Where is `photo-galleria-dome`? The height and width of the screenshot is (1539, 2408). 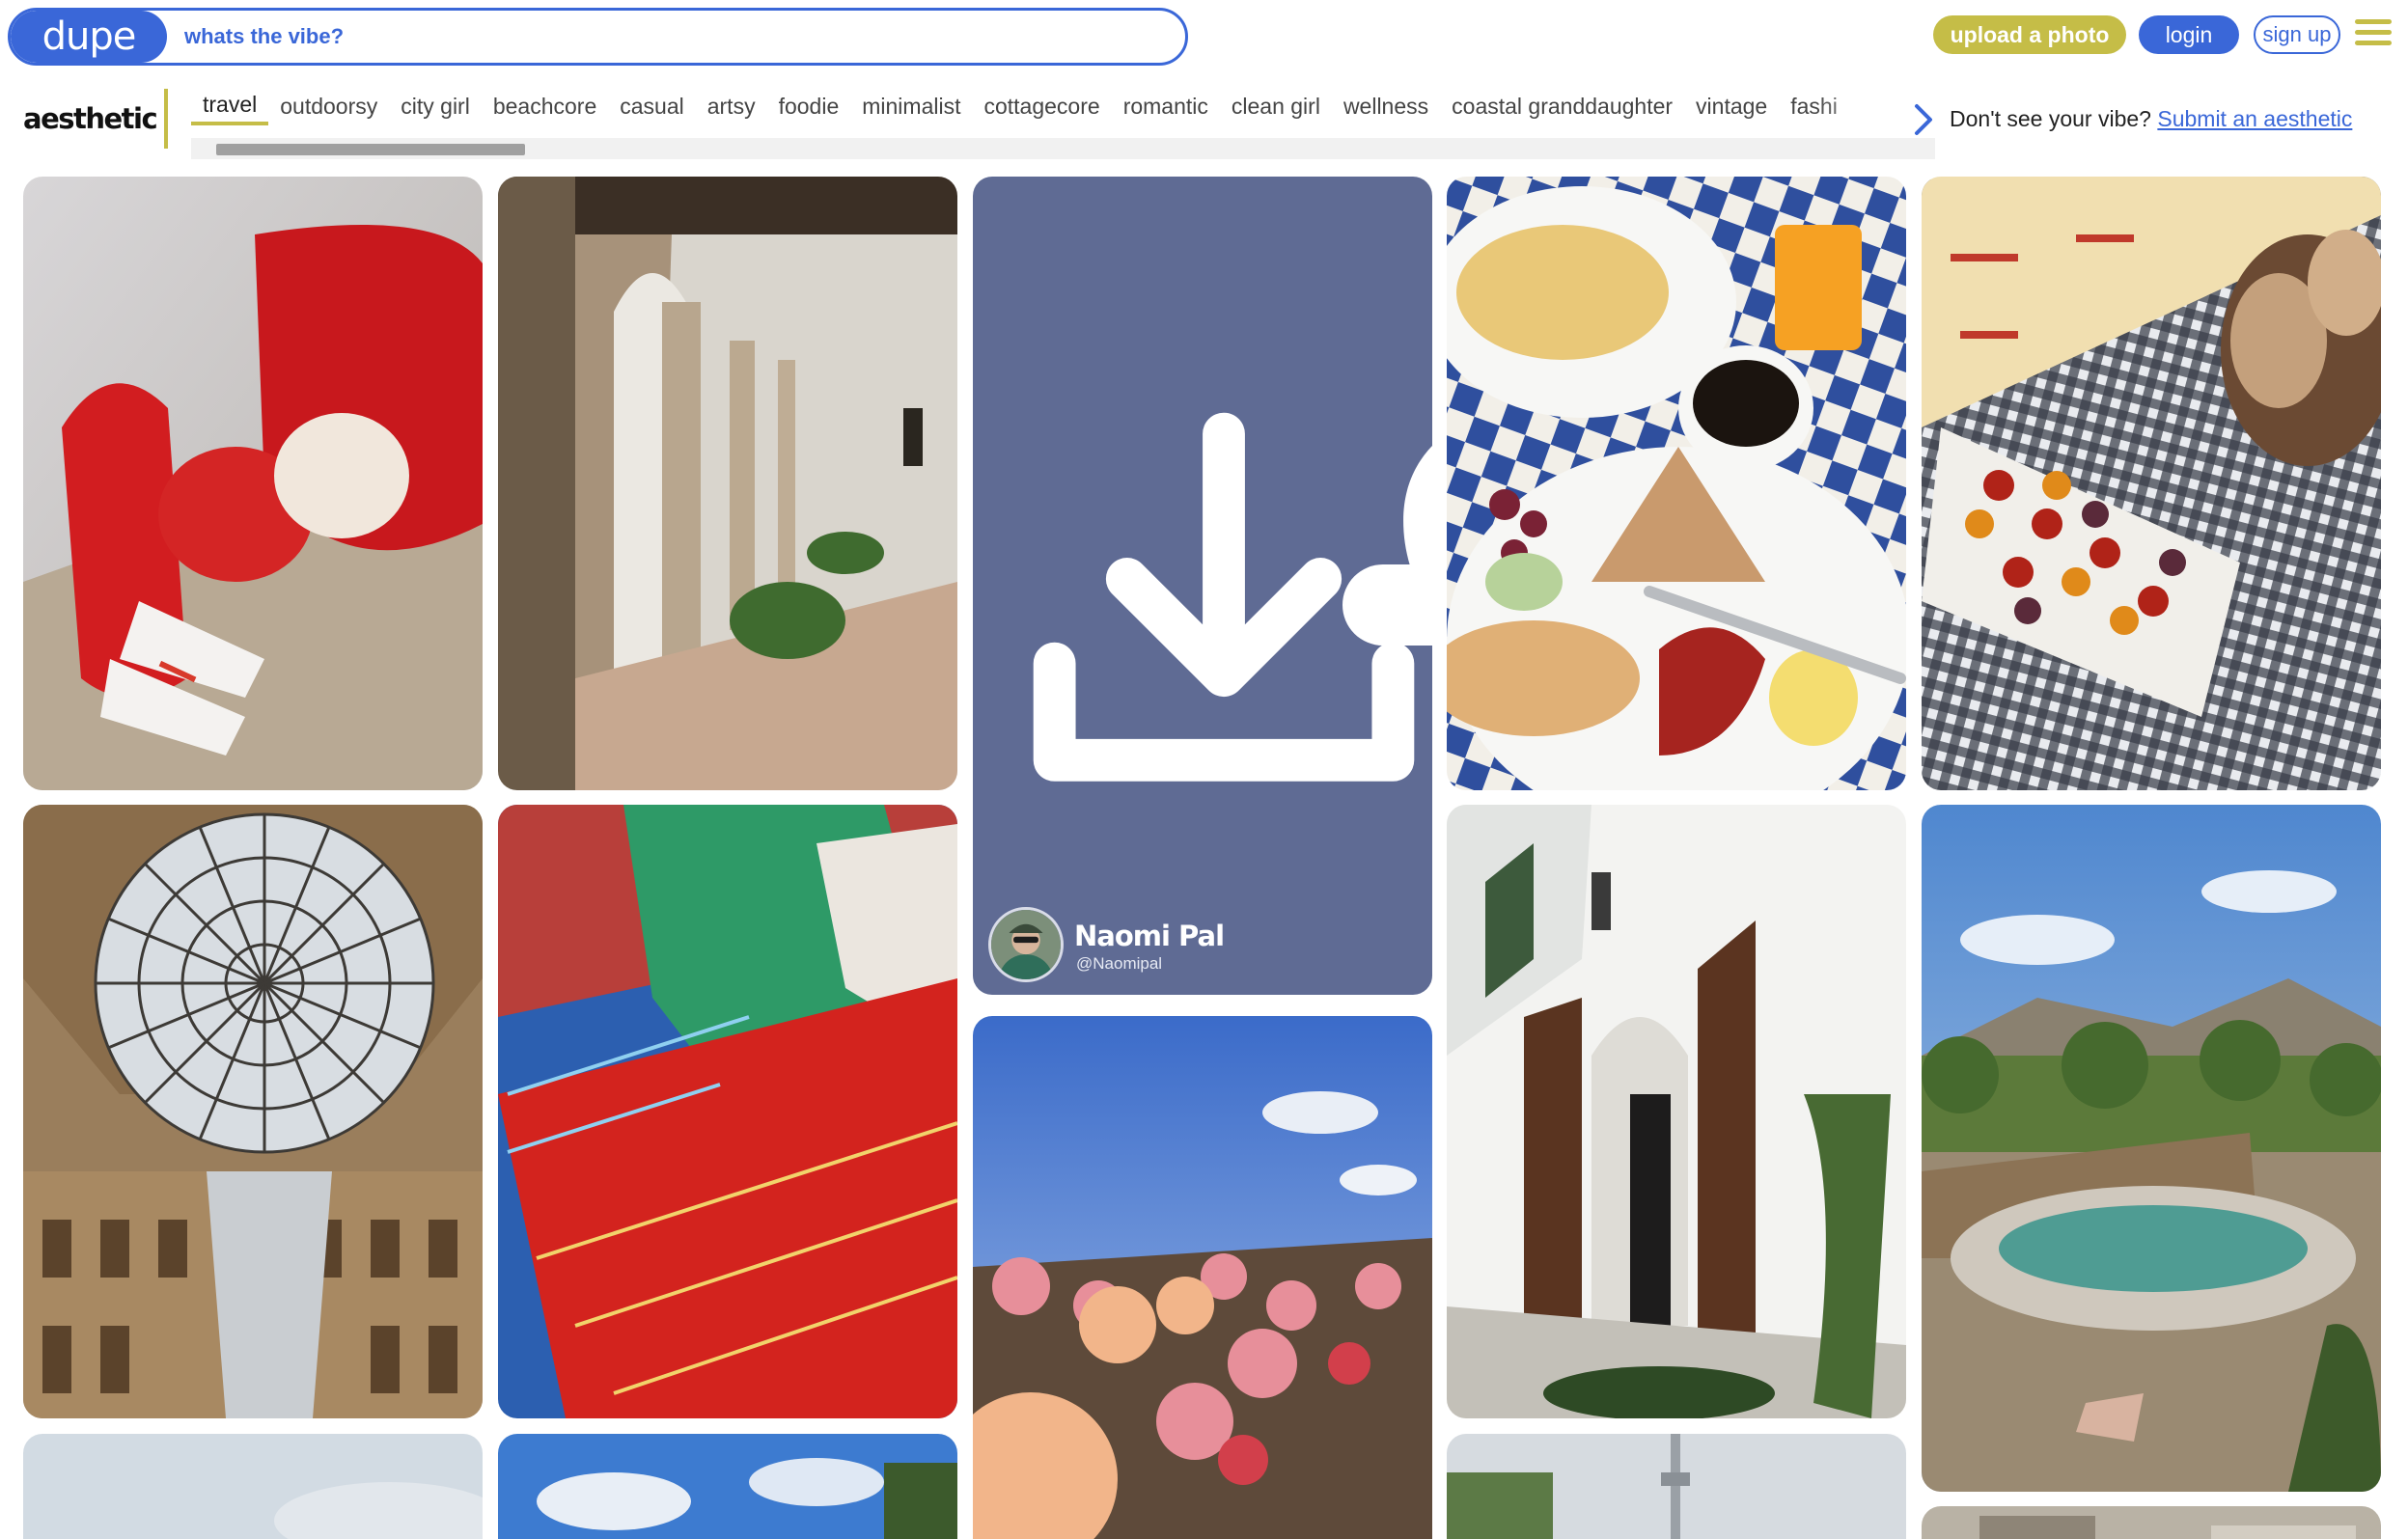 photo-galleria-dome is located at coordinates (253, 1111).